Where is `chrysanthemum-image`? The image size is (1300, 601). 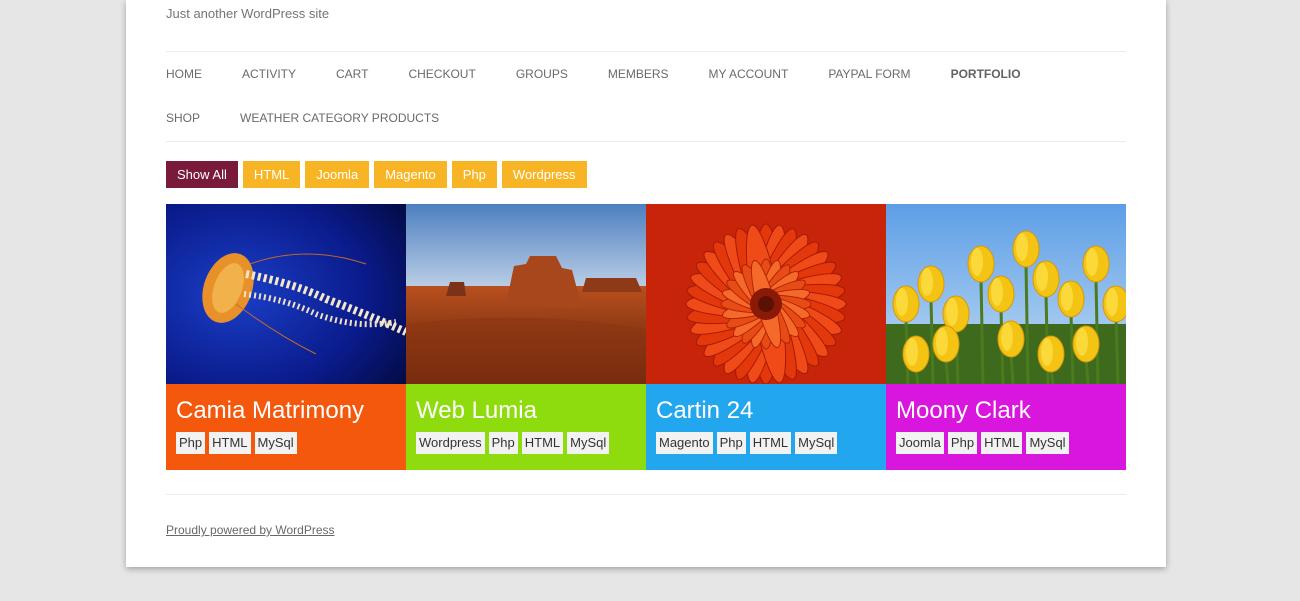
chrysanthemum-image is located at coordinates (766, 294).